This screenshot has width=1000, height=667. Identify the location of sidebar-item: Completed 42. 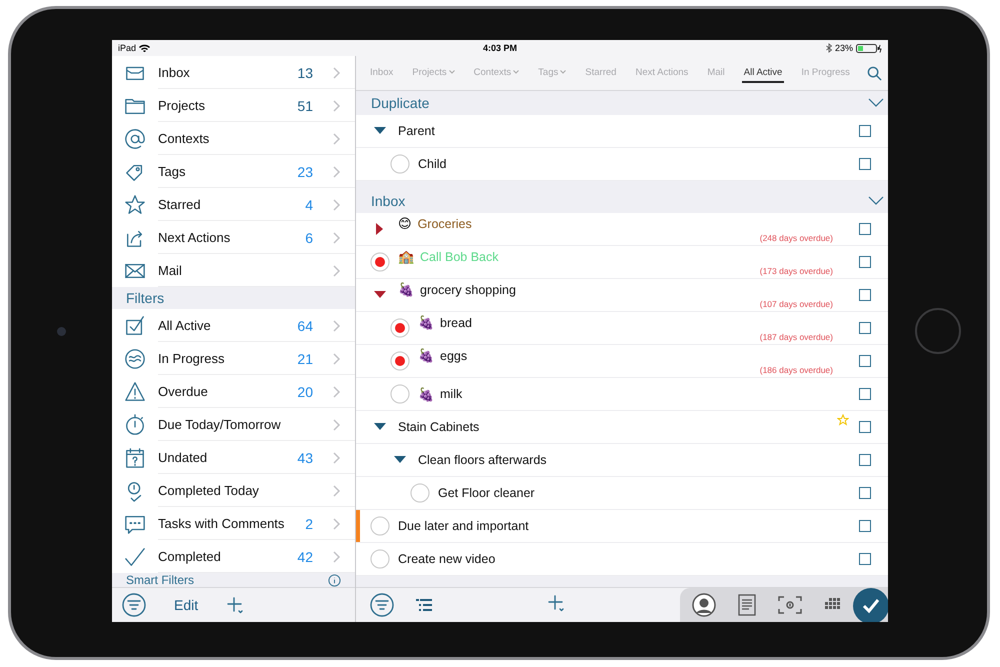
(233, 556).